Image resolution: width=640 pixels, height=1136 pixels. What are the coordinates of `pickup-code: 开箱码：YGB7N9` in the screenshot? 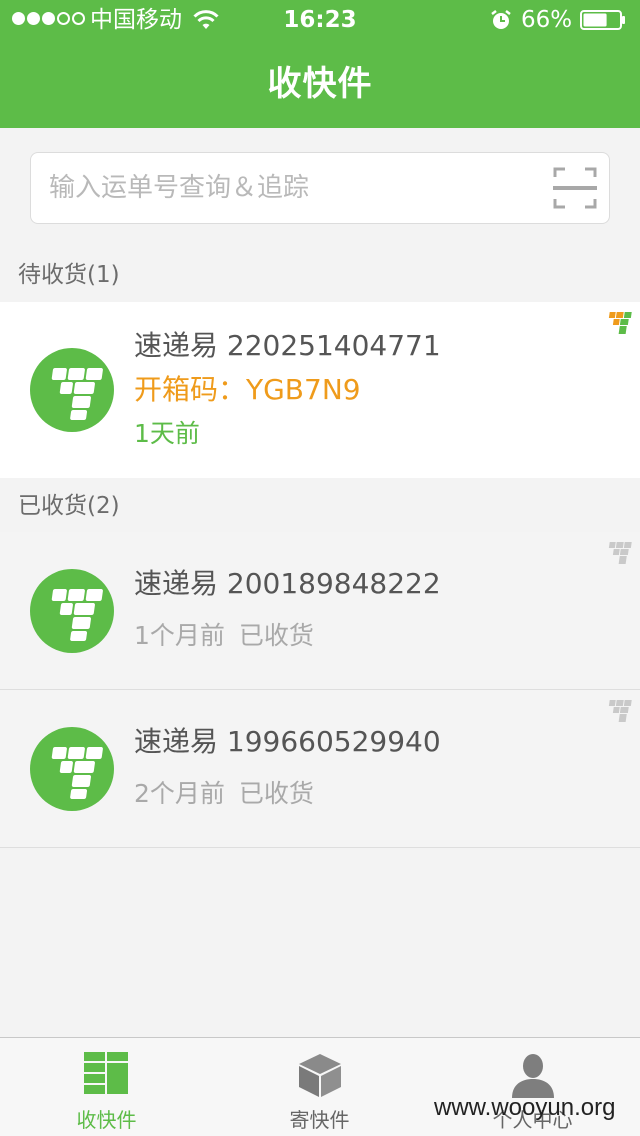 It's located at (247, 389).